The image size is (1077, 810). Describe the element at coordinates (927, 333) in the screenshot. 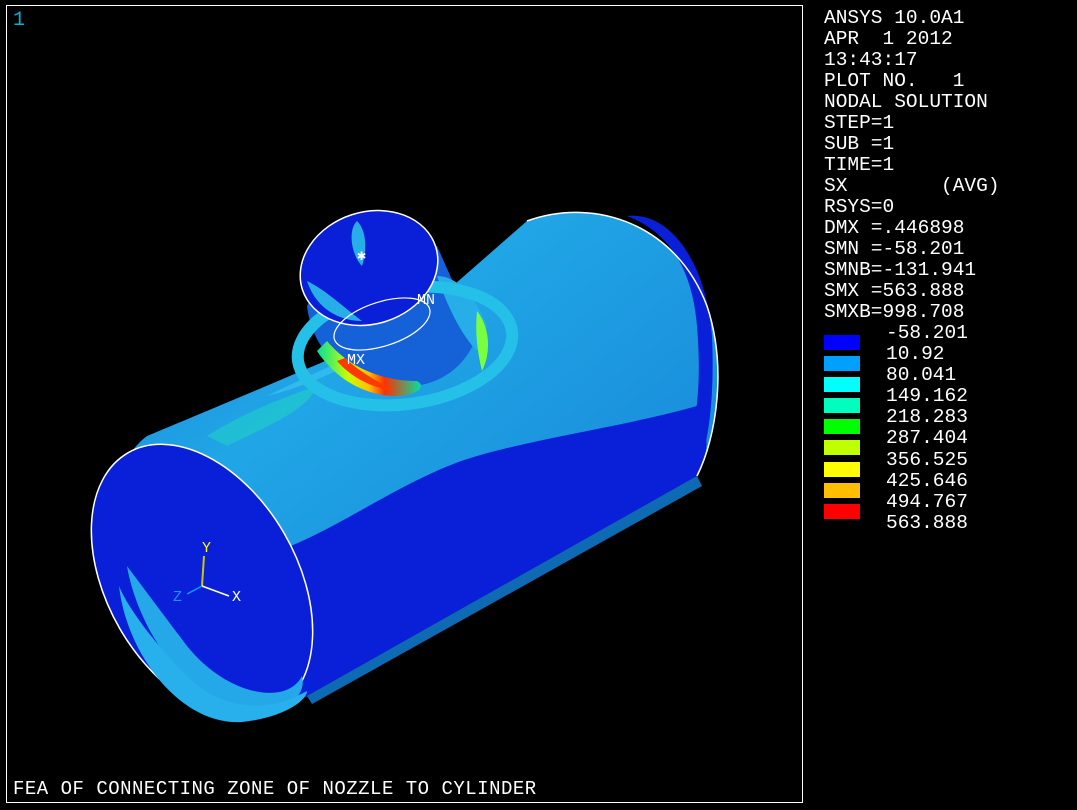

I see `legend-value: -58.201` at that location.